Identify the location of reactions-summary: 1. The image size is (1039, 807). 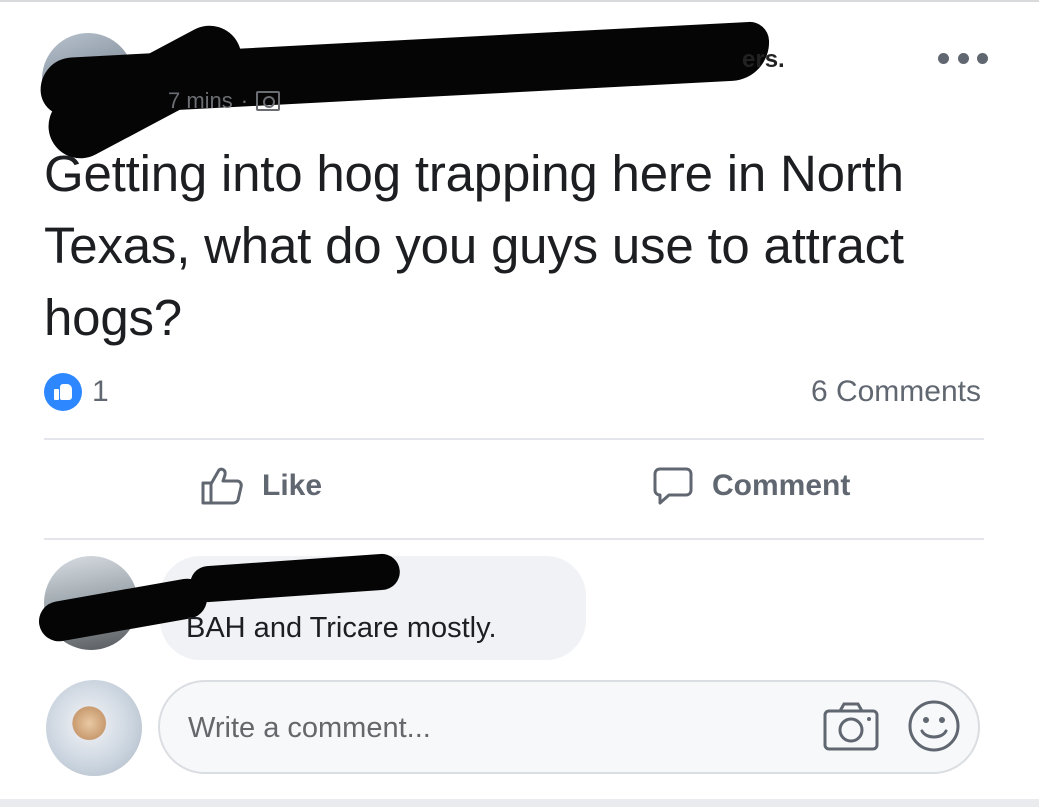
(76, 392).